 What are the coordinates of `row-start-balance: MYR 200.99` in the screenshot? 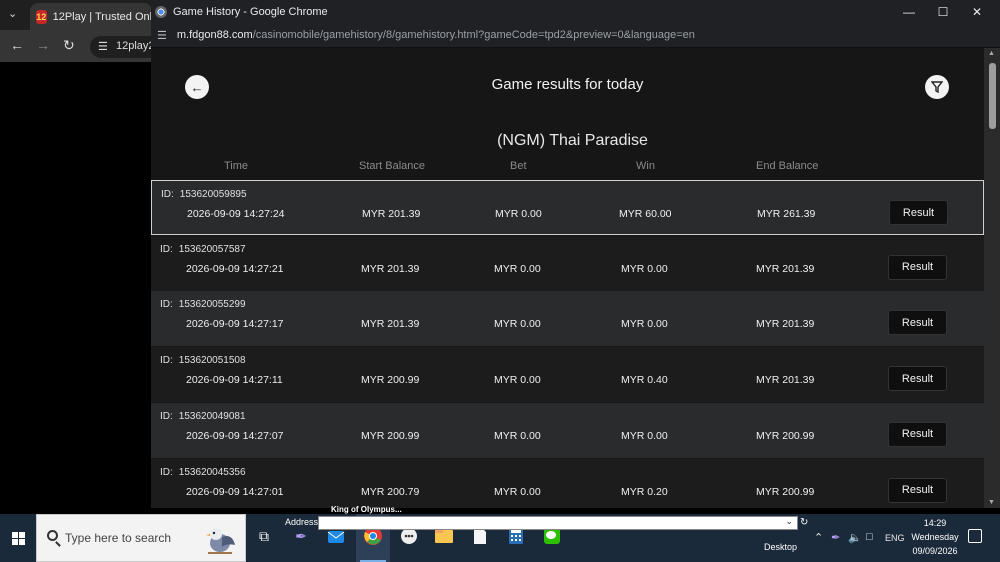 It's located at (390, 380).